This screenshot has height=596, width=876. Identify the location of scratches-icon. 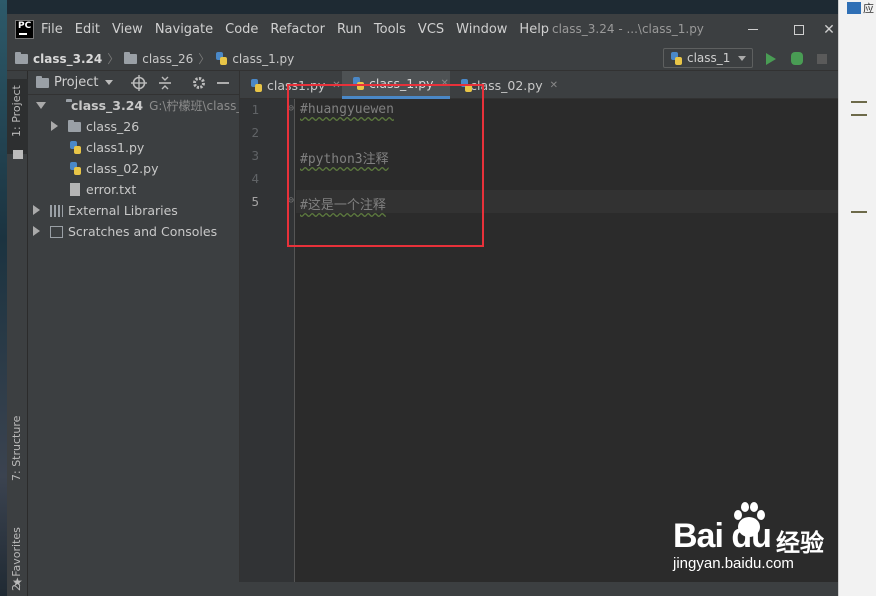
(56, 231).